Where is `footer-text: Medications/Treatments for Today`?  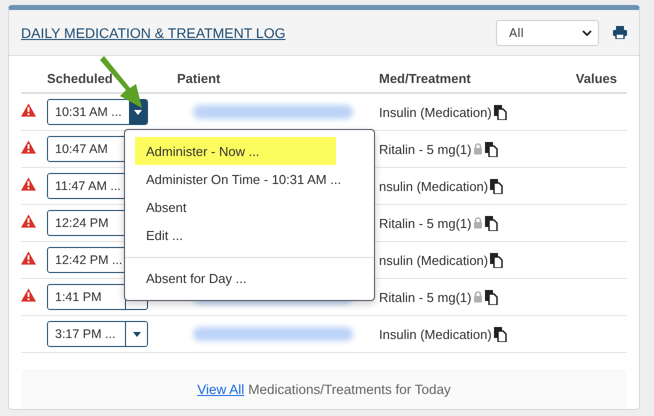 footer-text: Medications/Treatments for Today is located at coordinates (349, 389).